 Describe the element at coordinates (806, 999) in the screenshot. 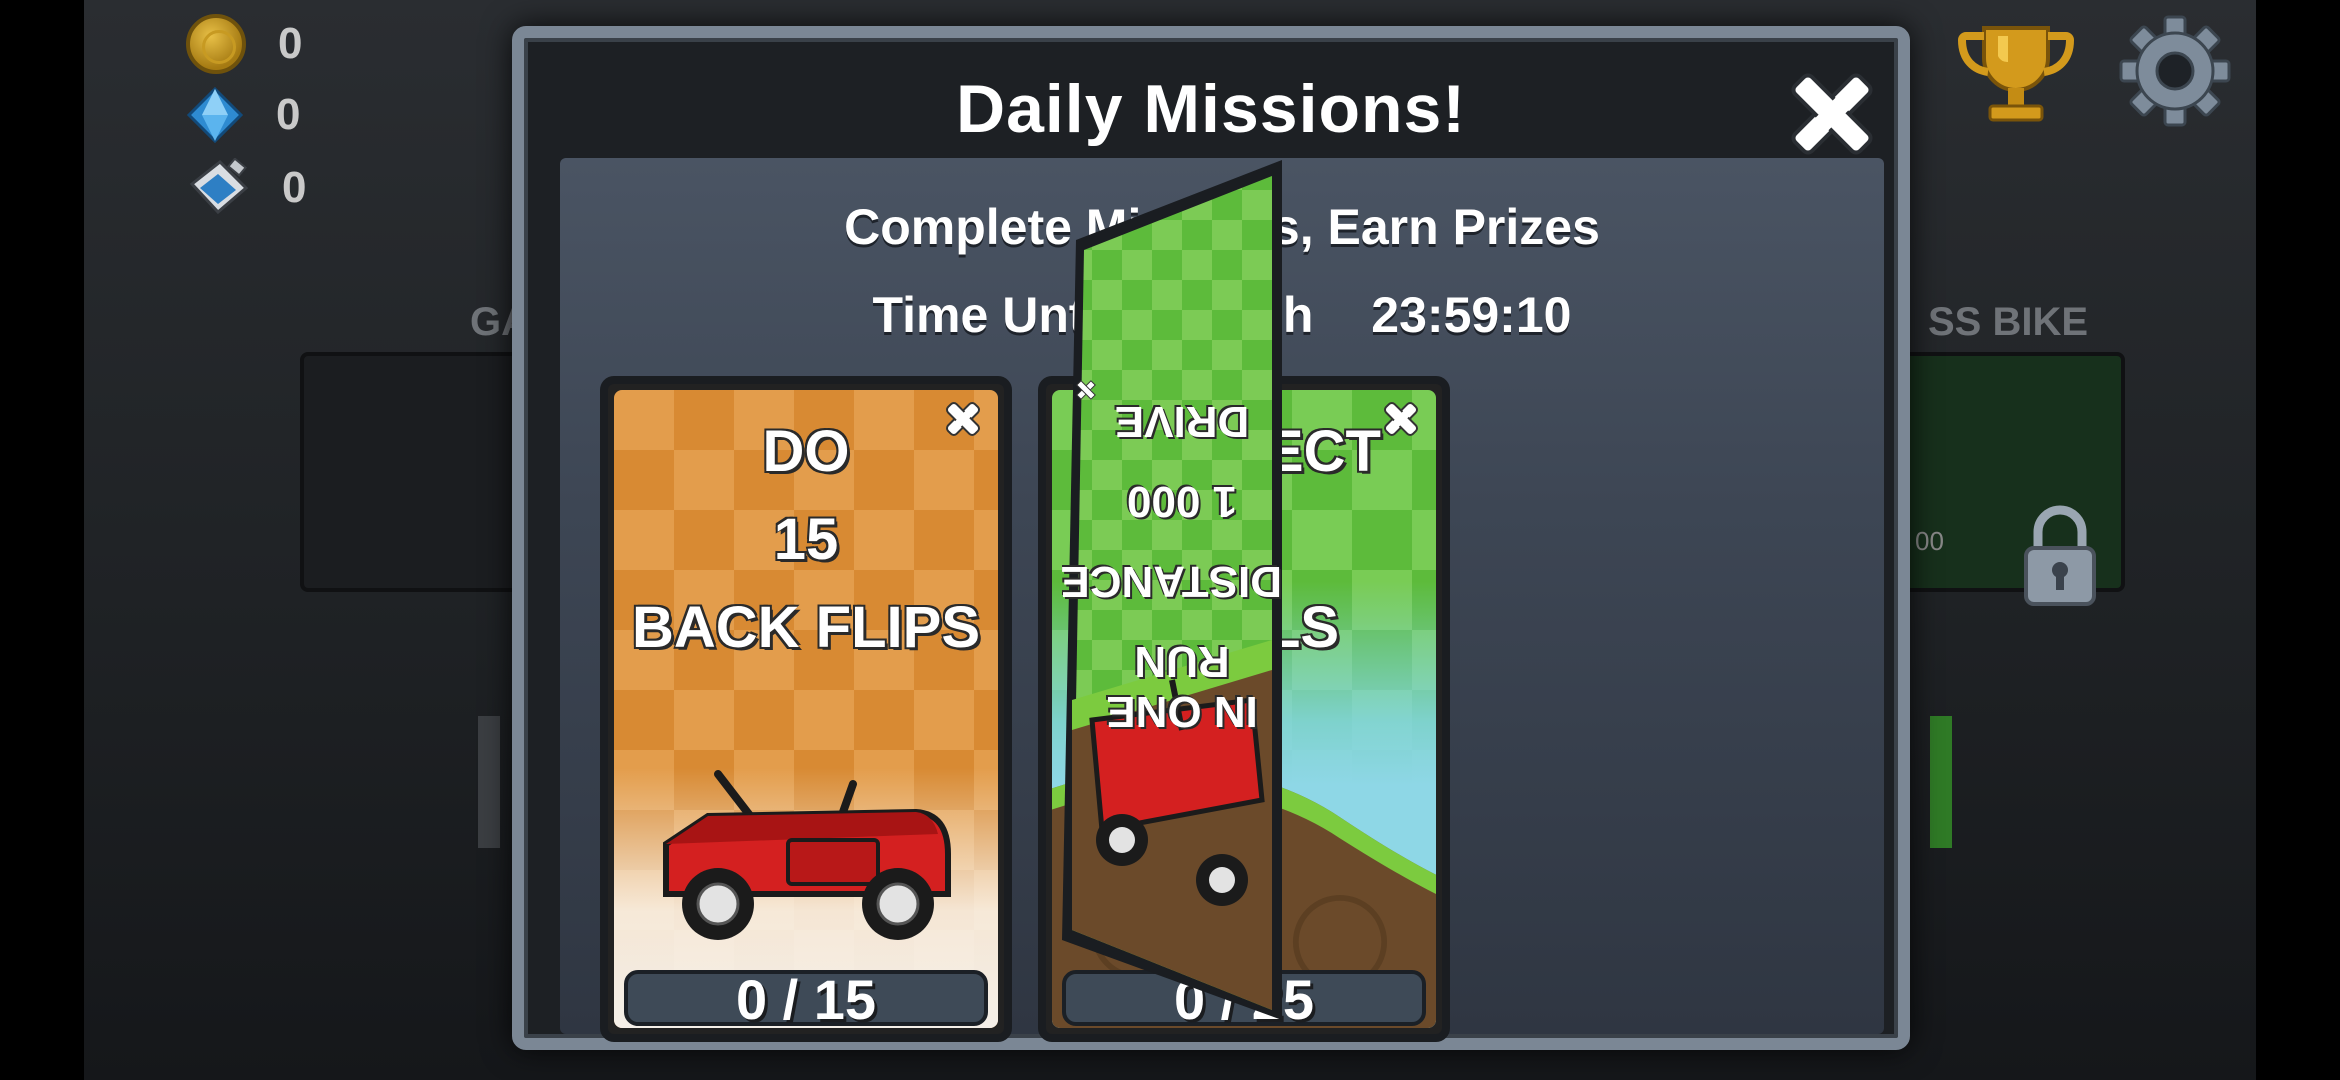

I see `mission-progress-text: 0 / 15` at that location.